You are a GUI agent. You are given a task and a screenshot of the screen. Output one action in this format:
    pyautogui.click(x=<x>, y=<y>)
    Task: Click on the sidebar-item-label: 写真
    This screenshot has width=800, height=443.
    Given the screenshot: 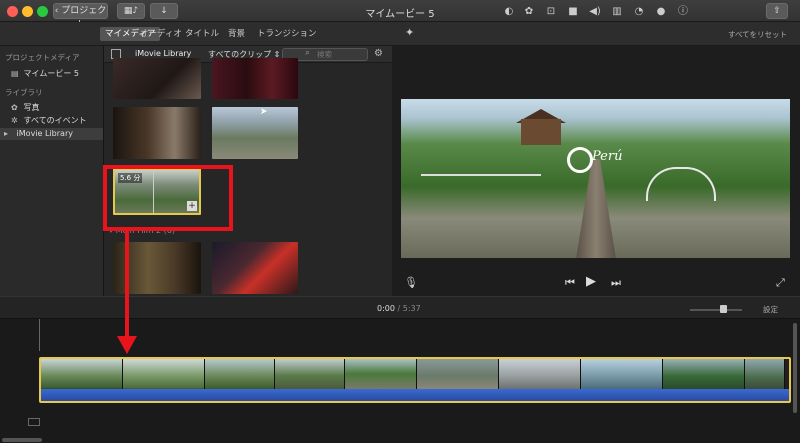 What is the action you would take?
    pyautogui.click(x=31, y=107)
    